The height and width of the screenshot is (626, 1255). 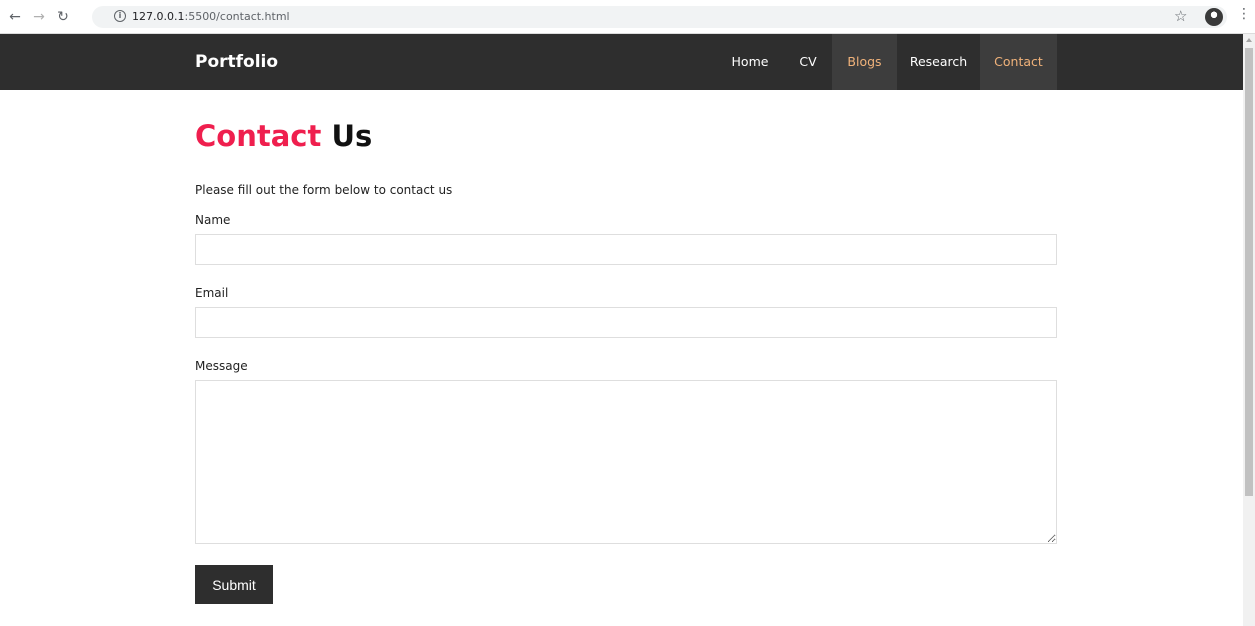 I want to click on scrollbar-thumb, so click(x=1249, y=272).